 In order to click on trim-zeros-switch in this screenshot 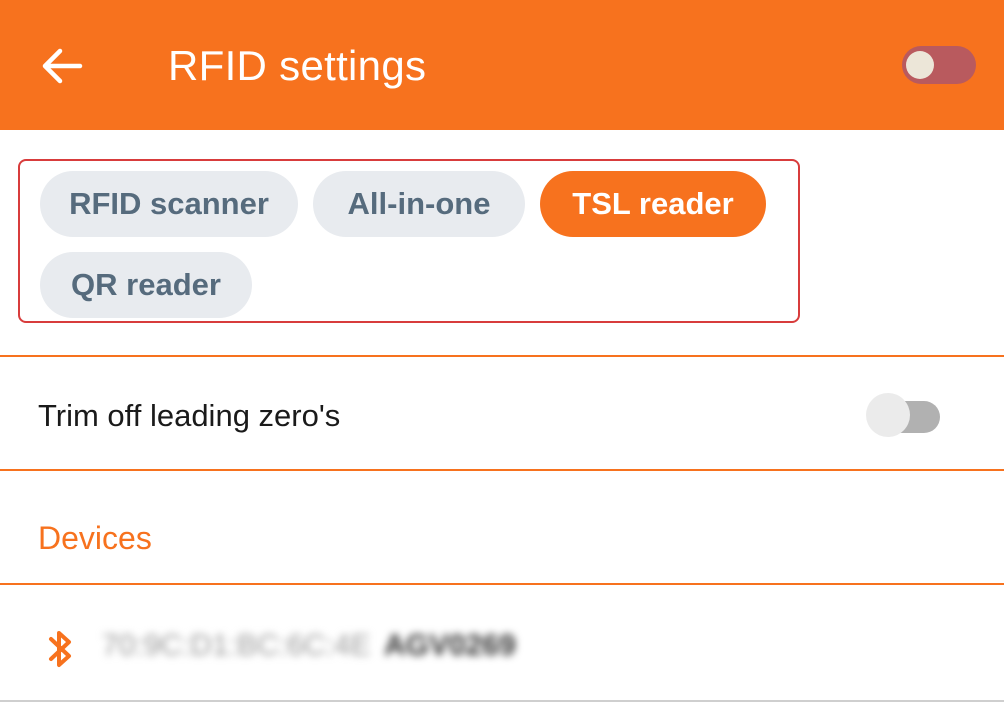, I will do `click(904, 416)`.